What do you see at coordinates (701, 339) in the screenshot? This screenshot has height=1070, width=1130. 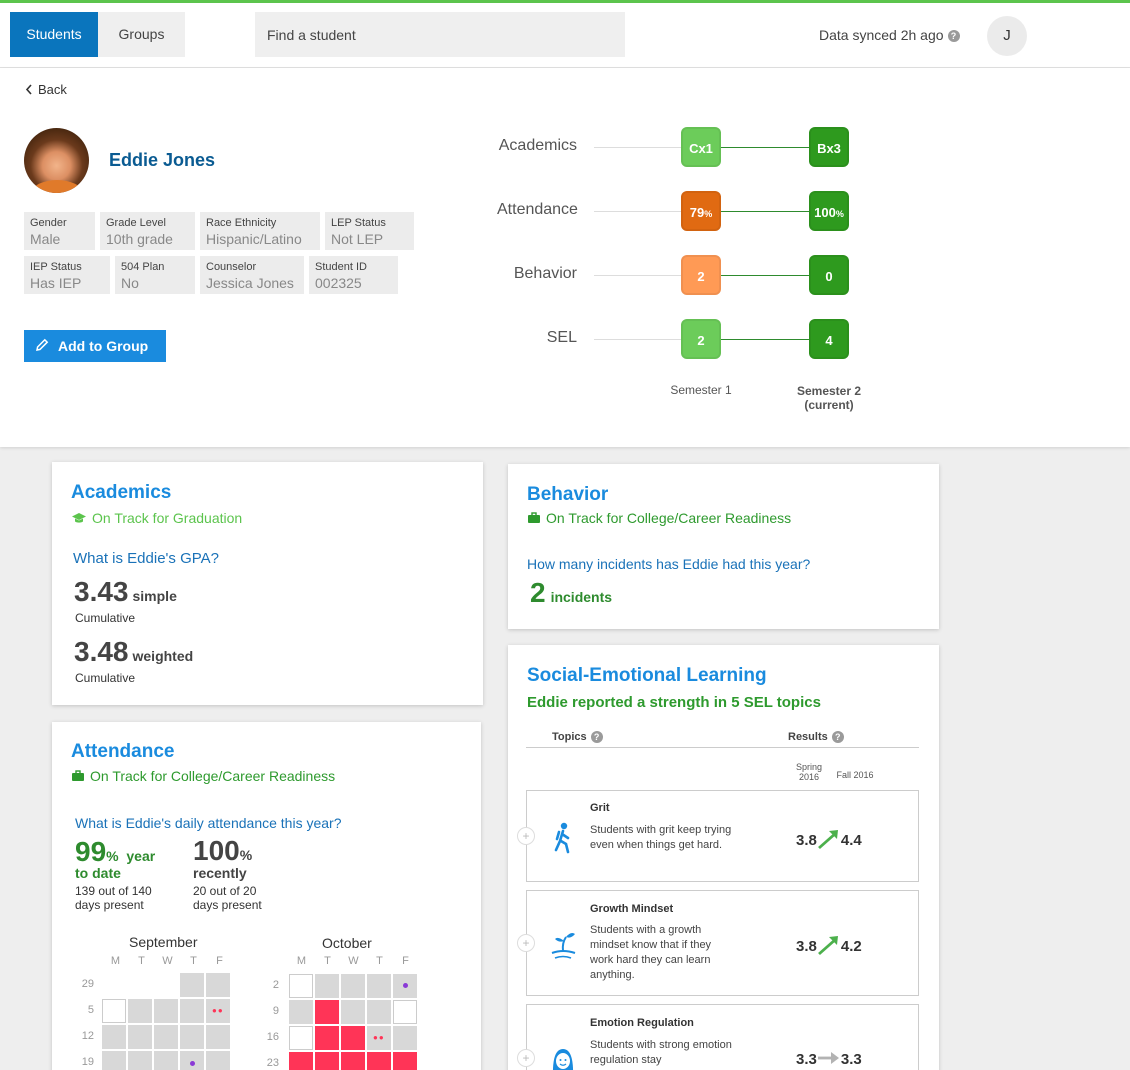 I see `metric-sel-semester-1: 2` at bounding box center [701, 339].